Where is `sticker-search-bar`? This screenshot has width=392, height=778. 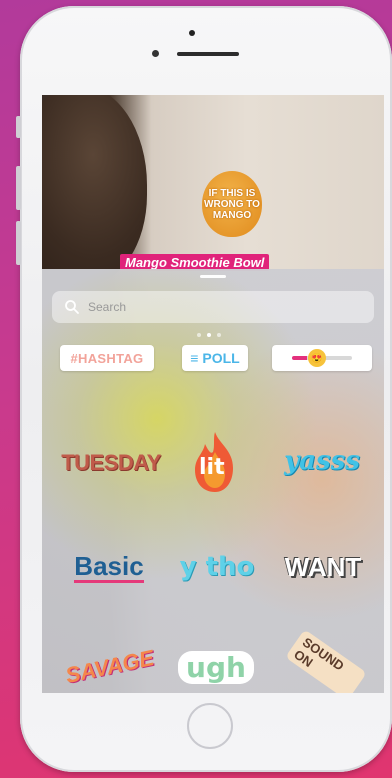
sticker-search-bar is located at coordinates (213, 307).